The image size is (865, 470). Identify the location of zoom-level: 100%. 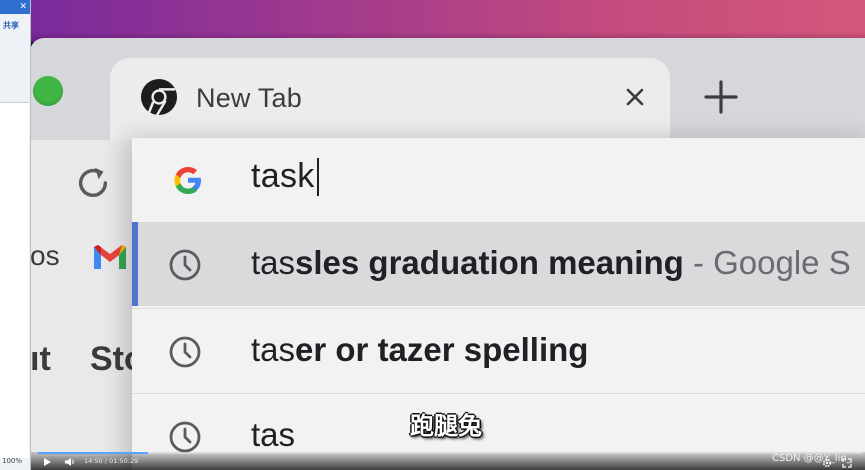
(12, 461).